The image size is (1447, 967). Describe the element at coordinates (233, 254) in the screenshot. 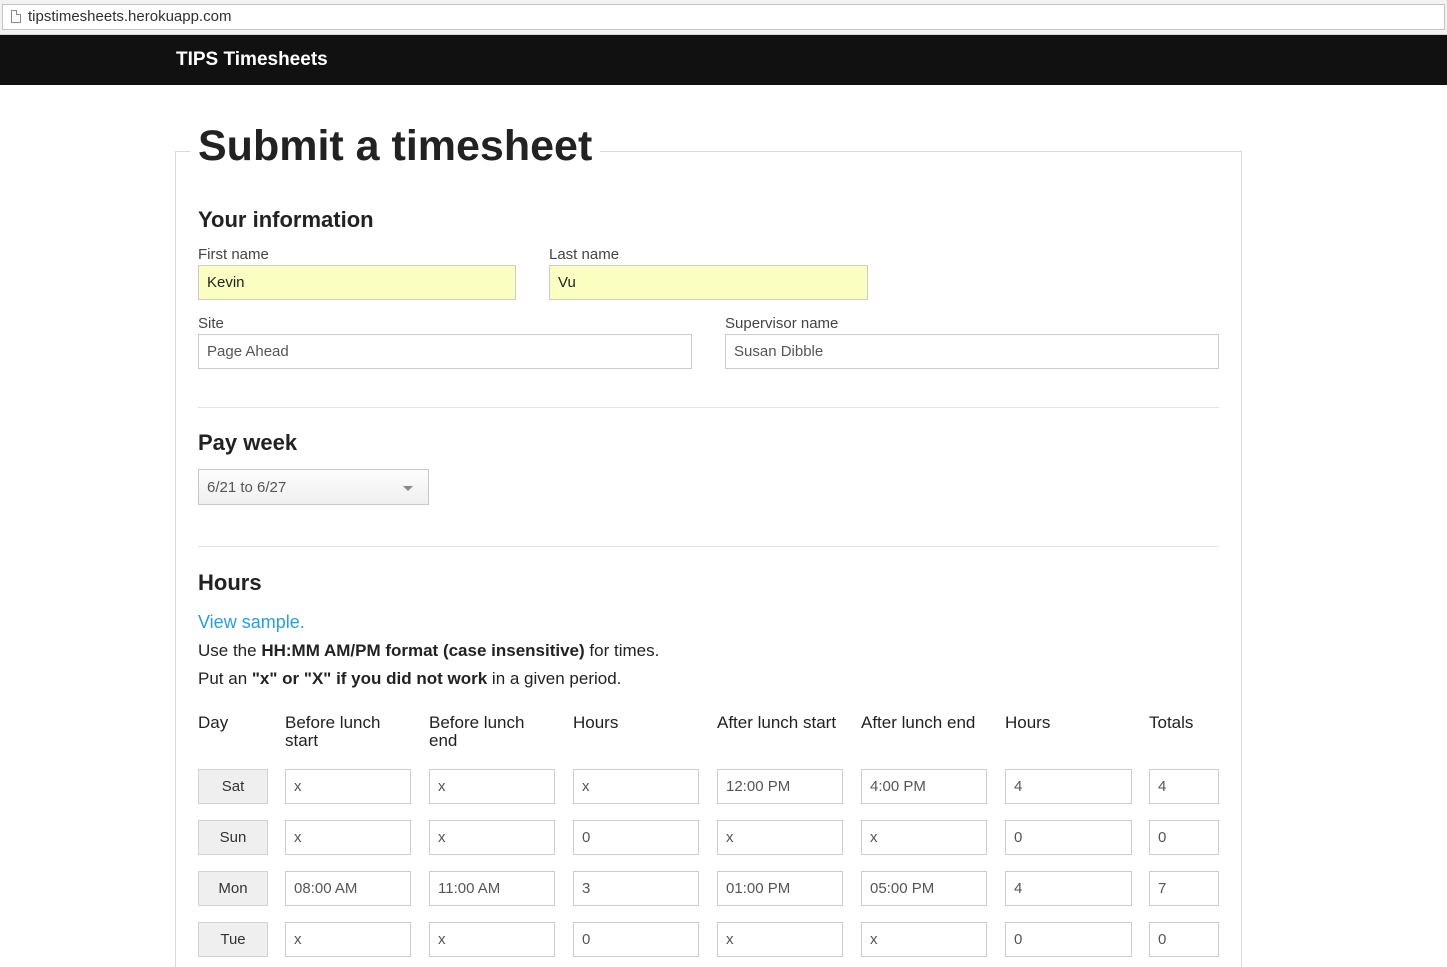

I see `first-name-label: First name` at that location.